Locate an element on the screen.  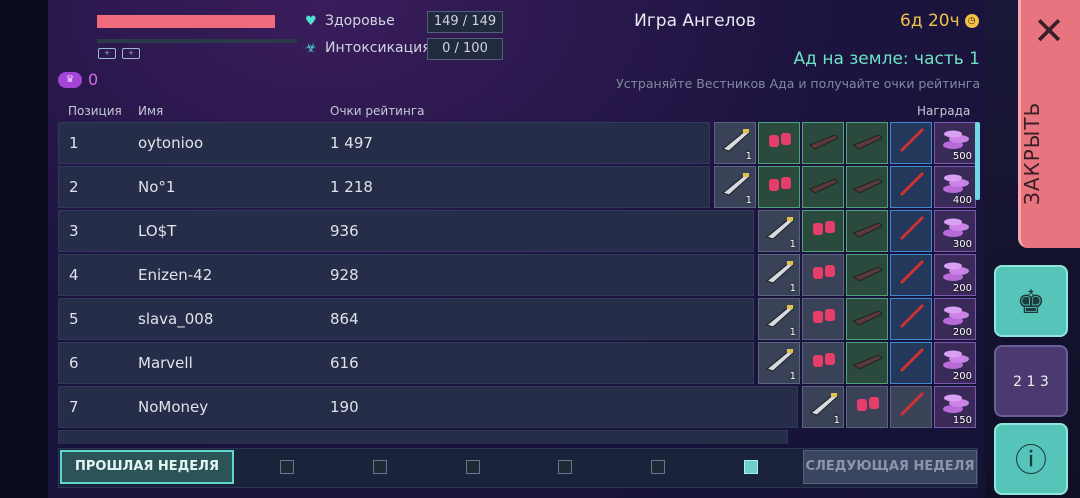
row-position: 3 is located at coordinates (74, 231).